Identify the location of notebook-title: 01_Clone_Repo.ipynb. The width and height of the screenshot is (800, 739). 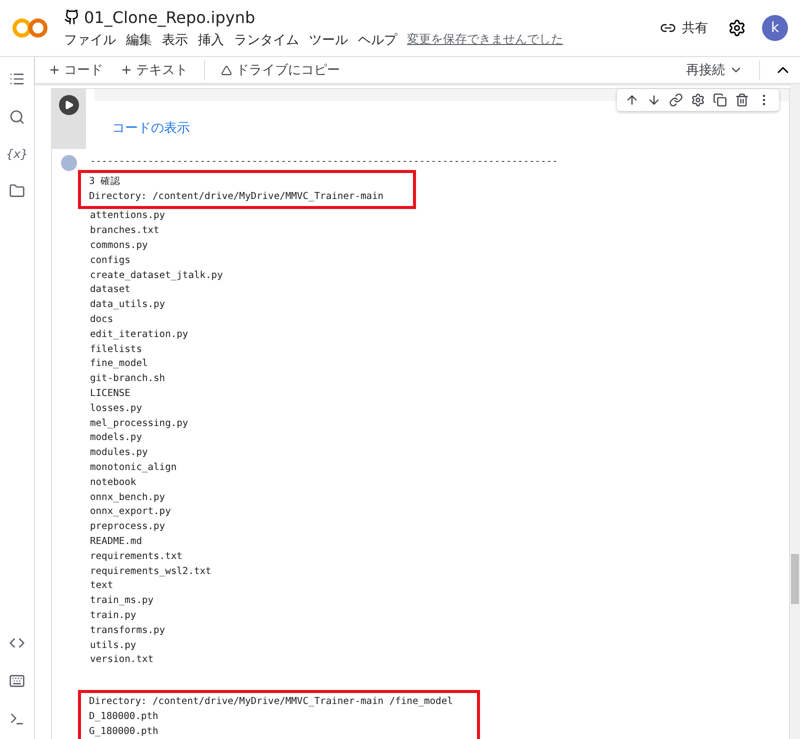
(170, 17).